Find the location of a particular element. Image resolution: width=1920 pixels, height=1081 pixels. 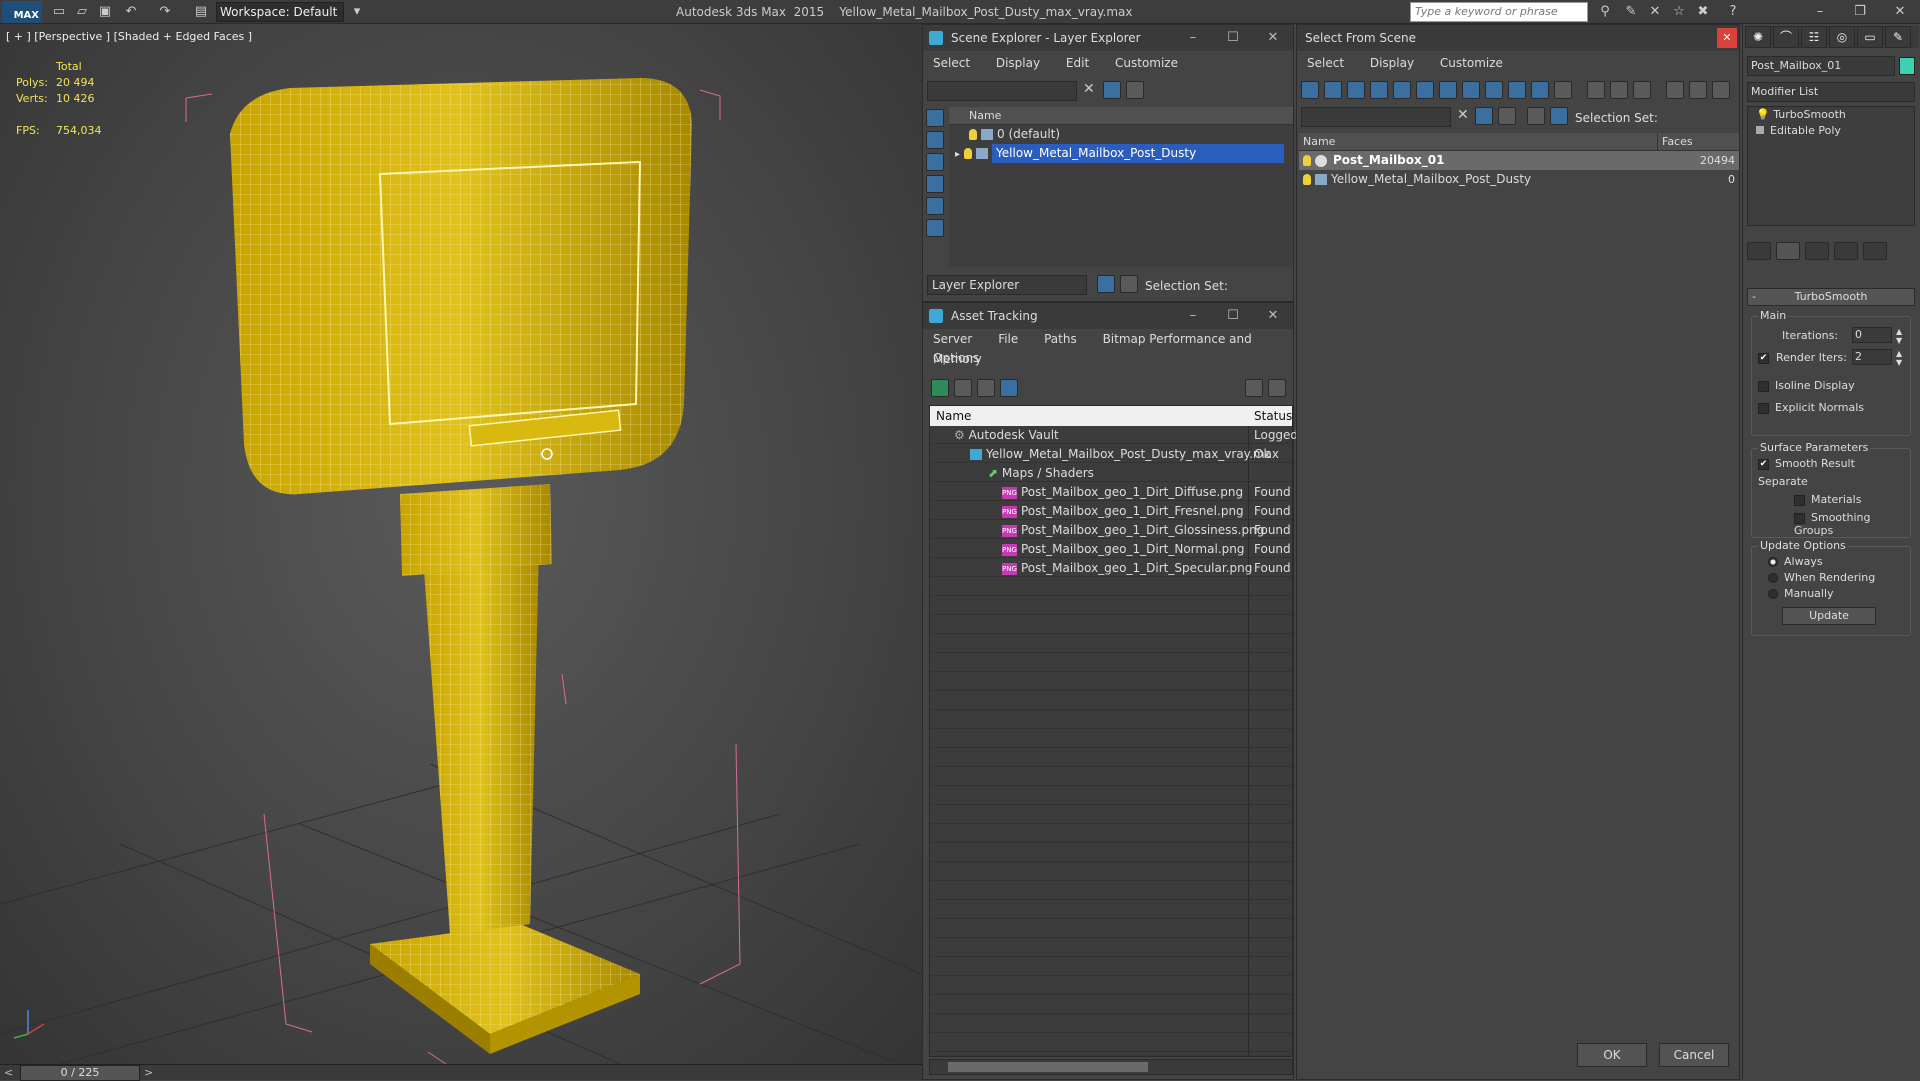

object-row: Post_Mailbox_01 20494 is located at coordinates (1519, 160).